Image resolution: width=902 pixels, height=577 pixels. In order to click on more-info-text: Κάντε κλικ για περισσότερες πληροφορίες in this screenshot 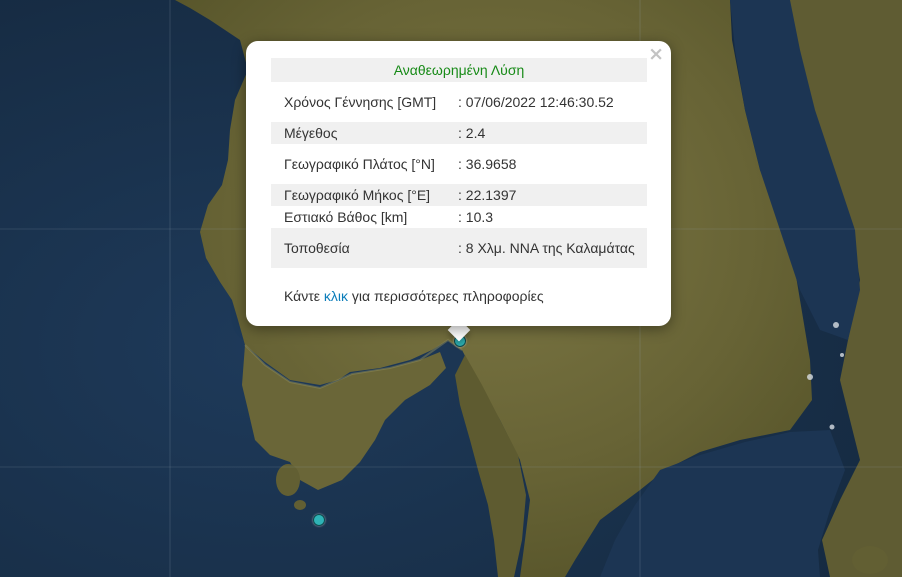, I will do `click(414, 296)`.